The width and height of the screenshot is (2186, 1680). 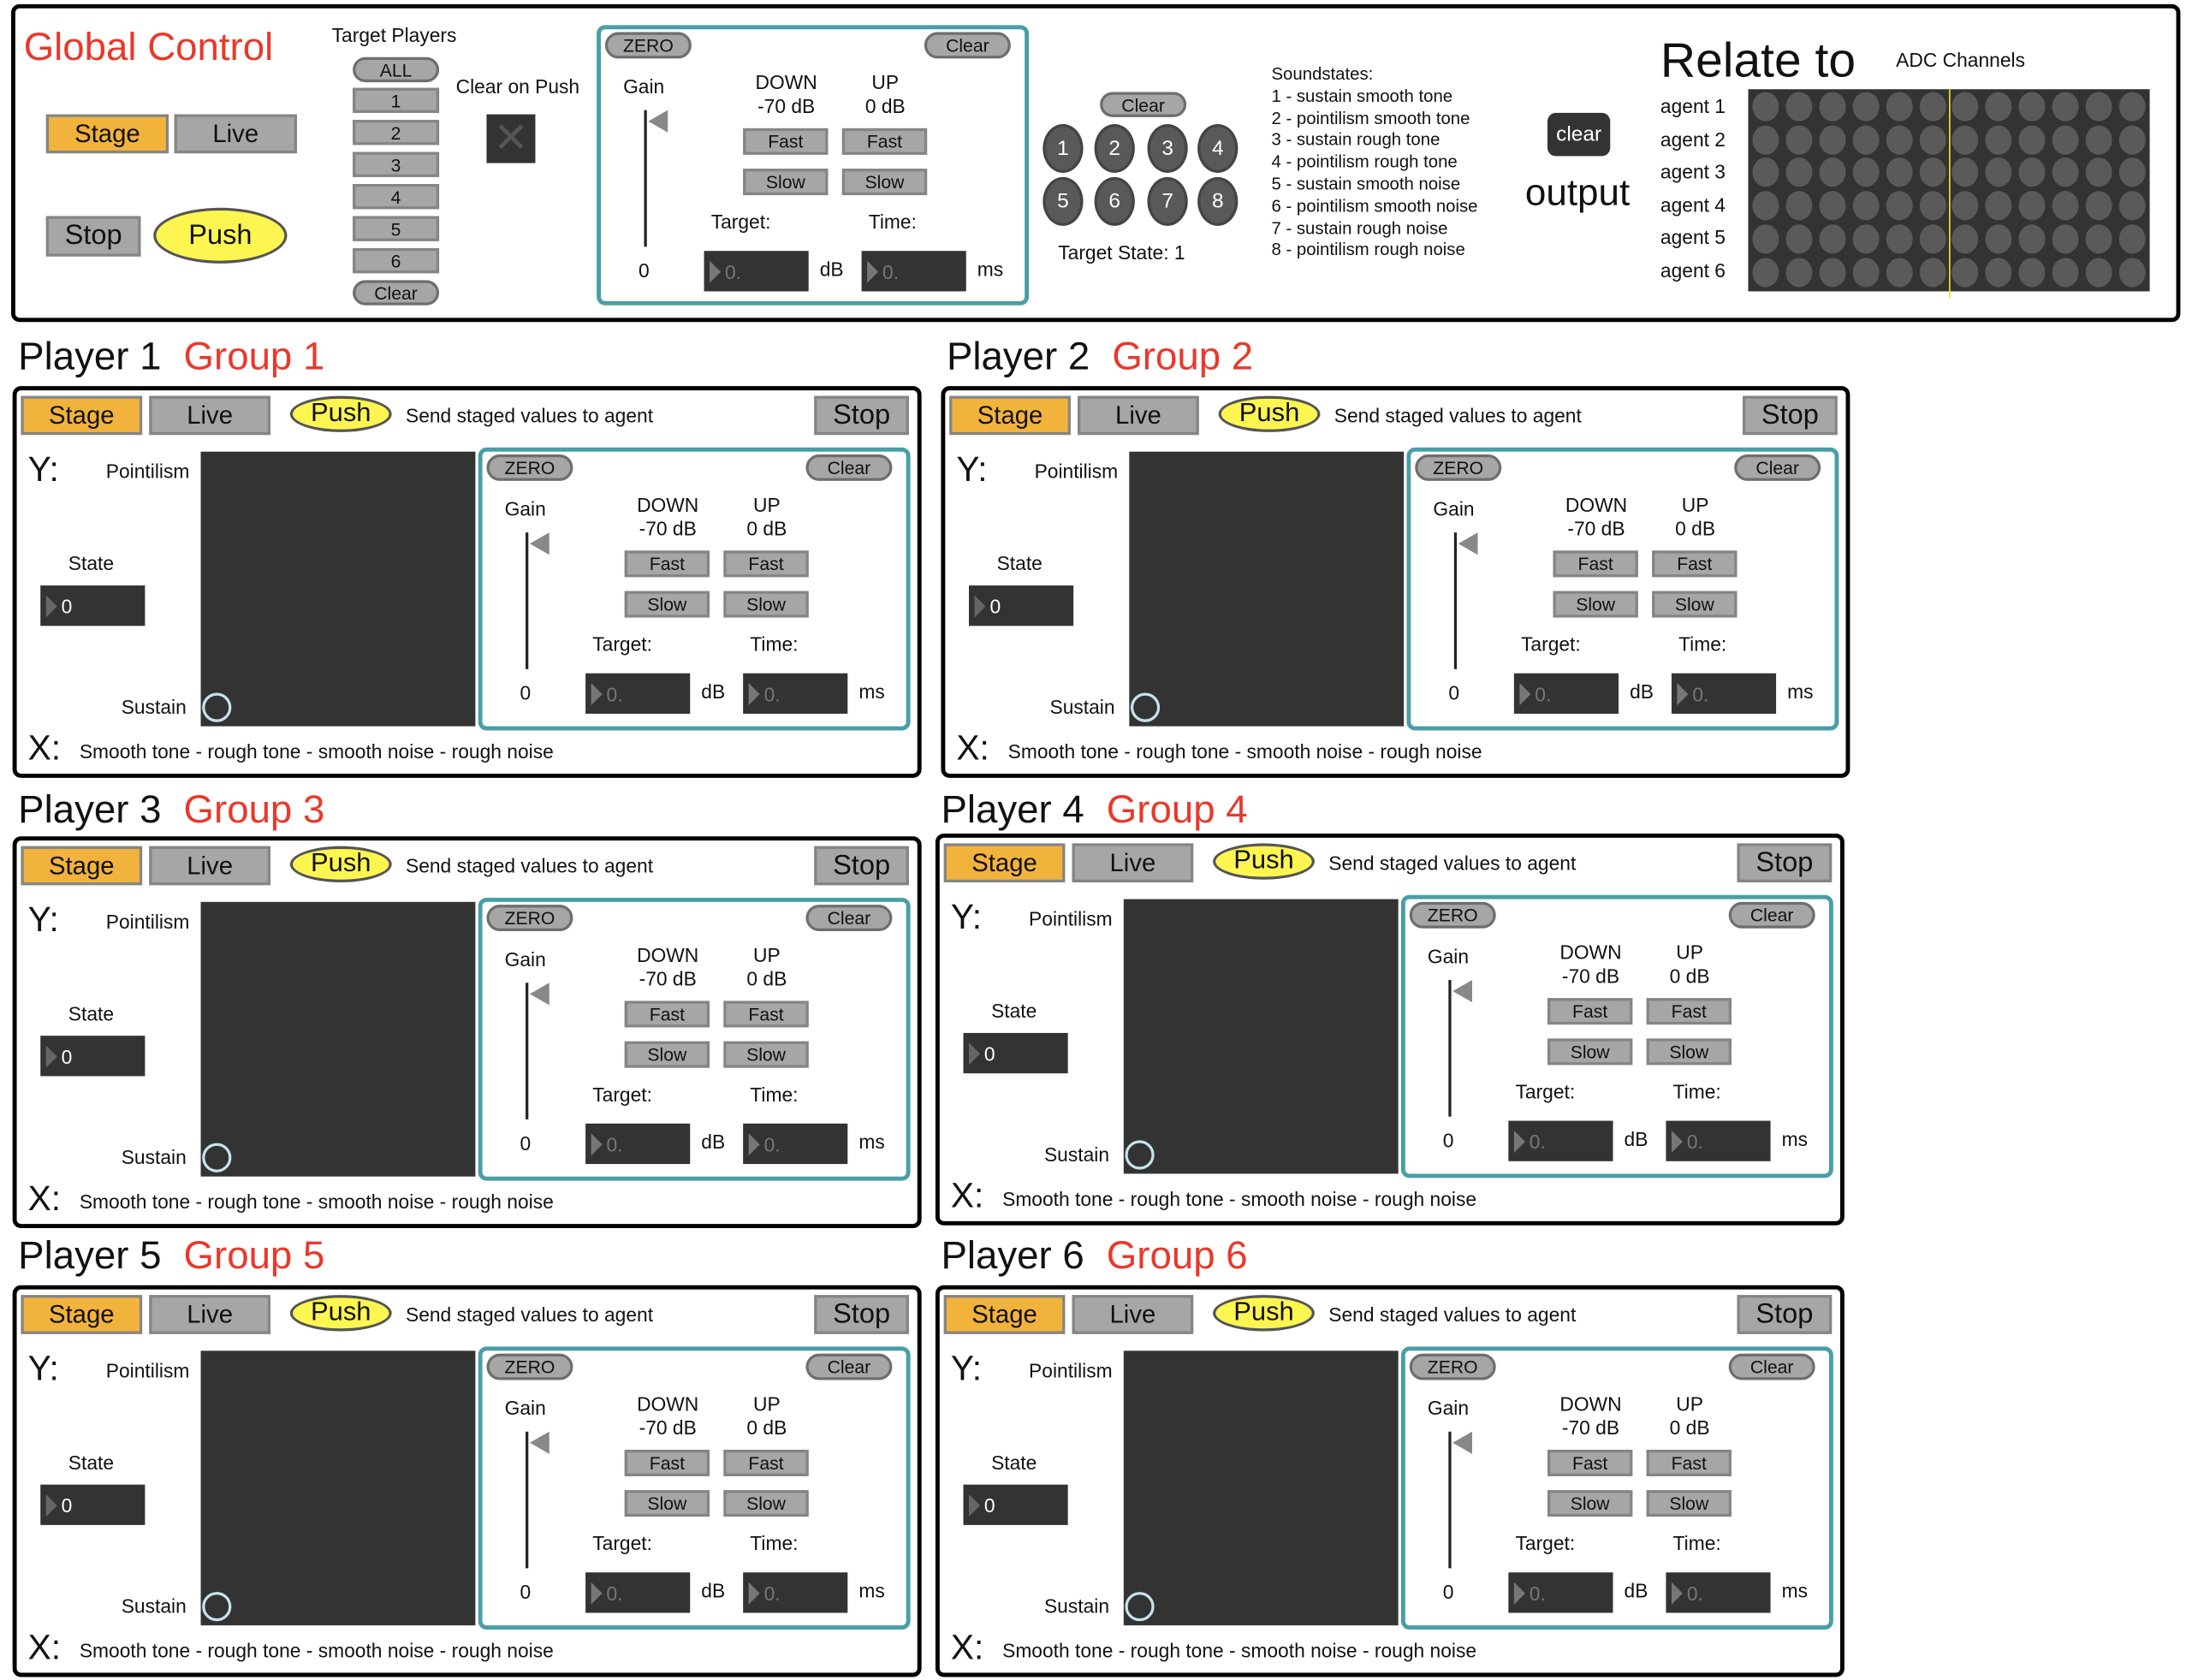 I want to click on player1-up-slow-button: Slow, so click(x=766, y=605).